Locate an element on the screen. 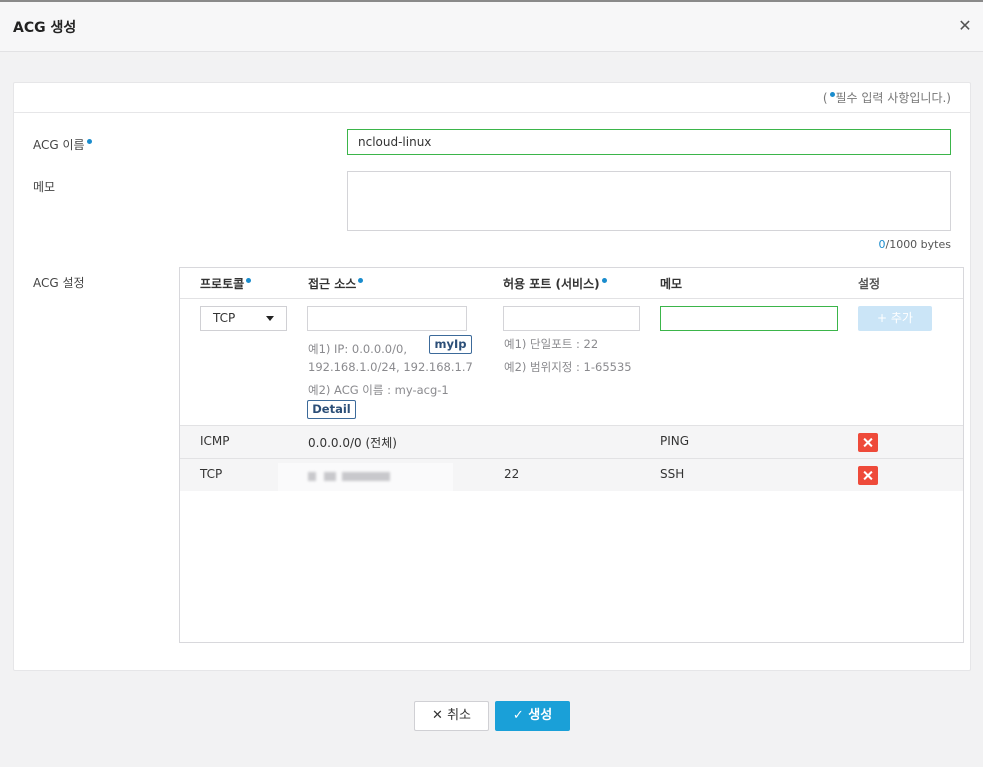 This screenshot has height=767, width=983. port-input is located at coordinates (571, 318).